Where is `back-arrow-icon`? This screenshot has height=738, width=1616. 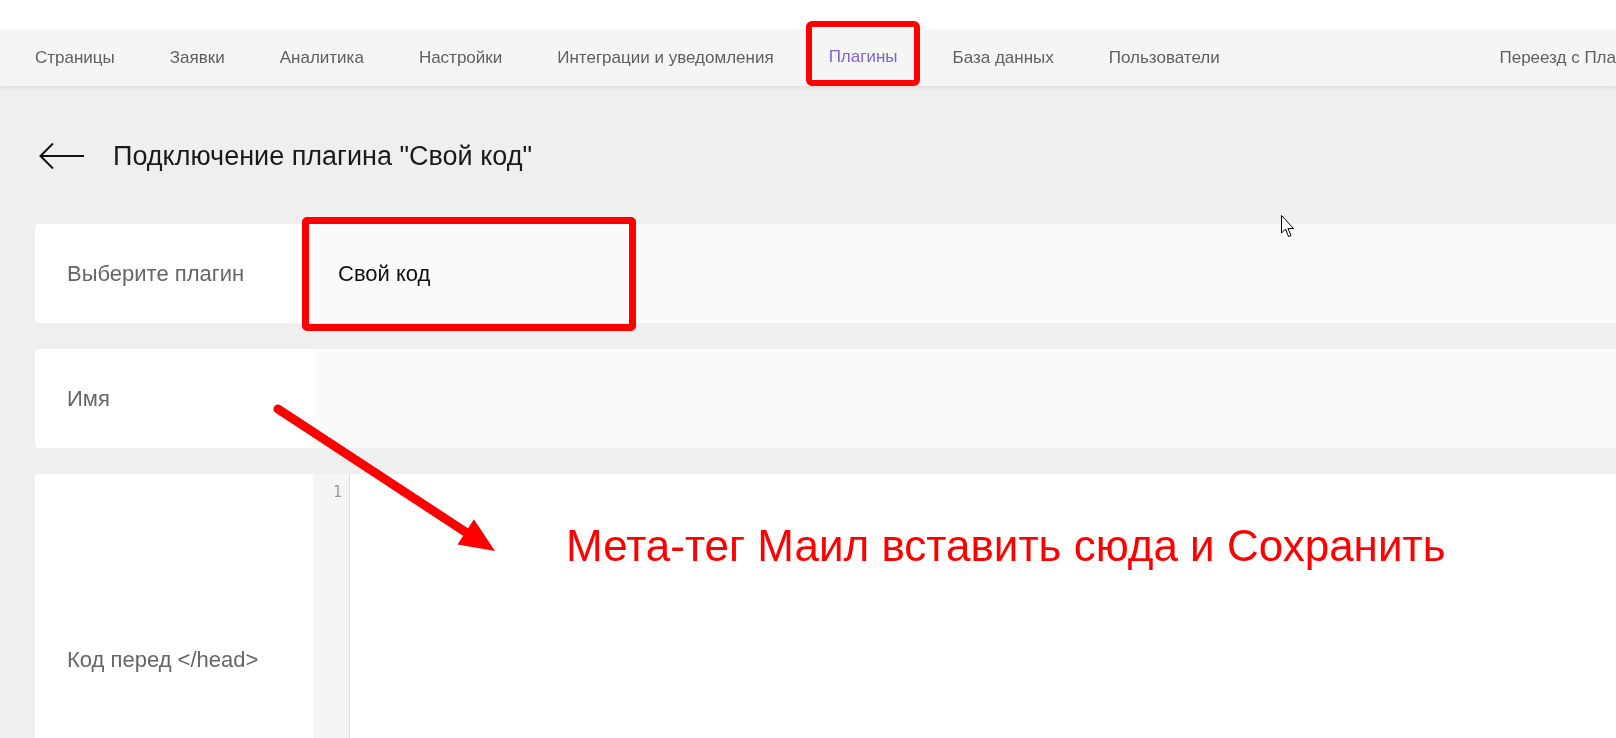 back-arrow-icon is located at coordinates (62, 156).